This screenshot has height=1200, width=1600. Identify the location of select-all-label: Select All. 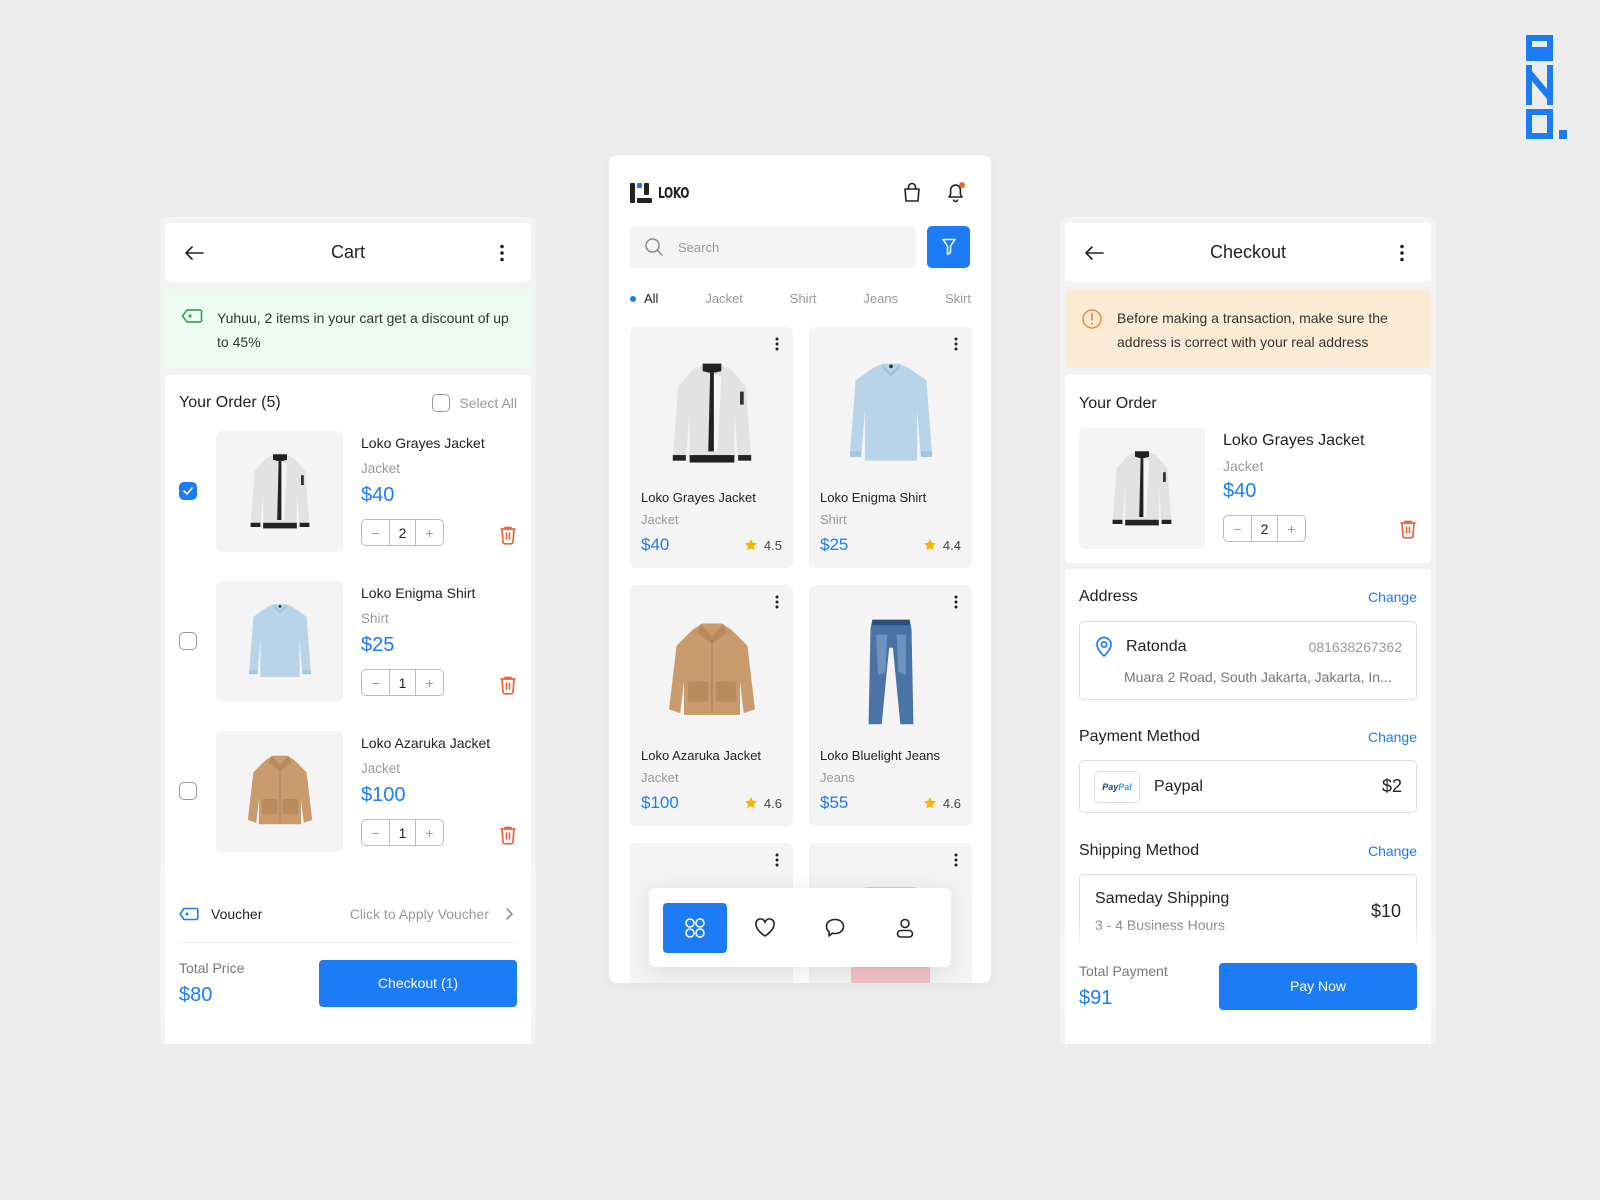
(488, 403).